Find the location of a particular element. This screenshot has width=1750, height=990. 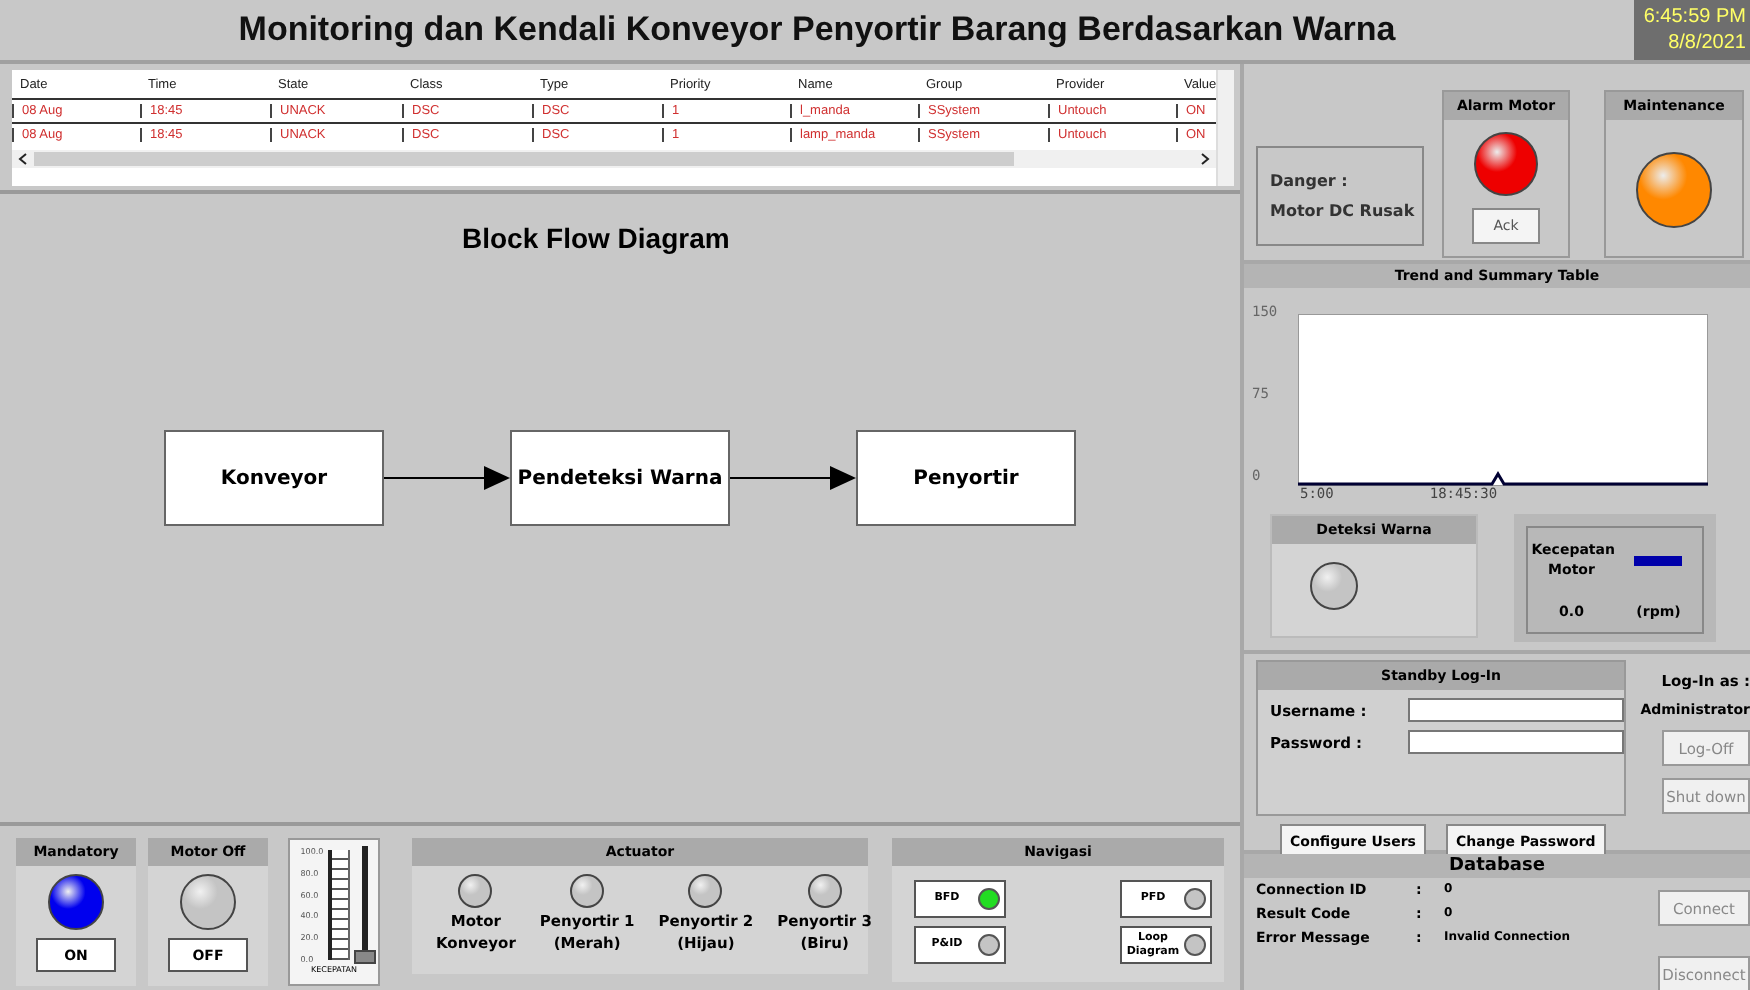

scale-ruler is located at coordinates (338, 905).